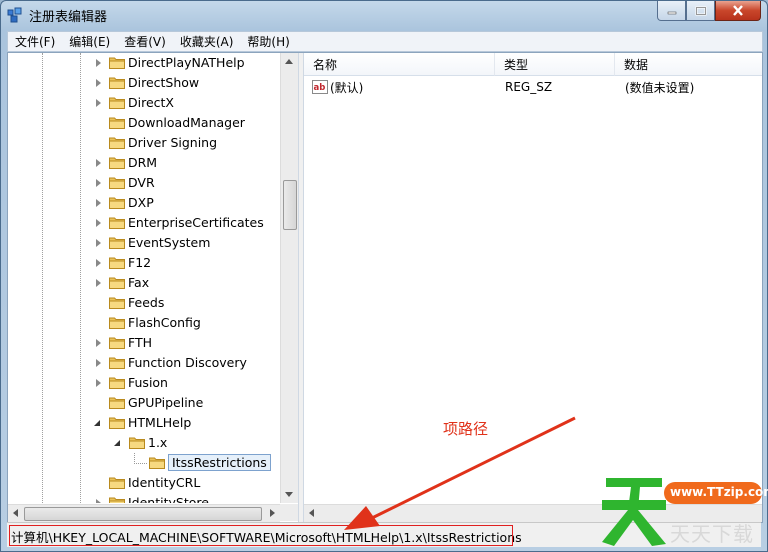  Describe the element at coordinates (158, 442) in the screenshot. I see `tree-item-label: 1.x` at that location.